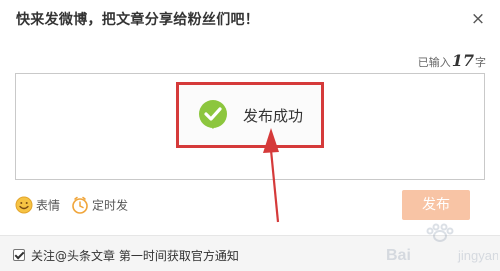 Image resolution: width=500 pixels, height=271 pixels. I want to click on dialog-header: 快来发微博，把文章分享给粉丝们吧！ ×, so click(250, 19).